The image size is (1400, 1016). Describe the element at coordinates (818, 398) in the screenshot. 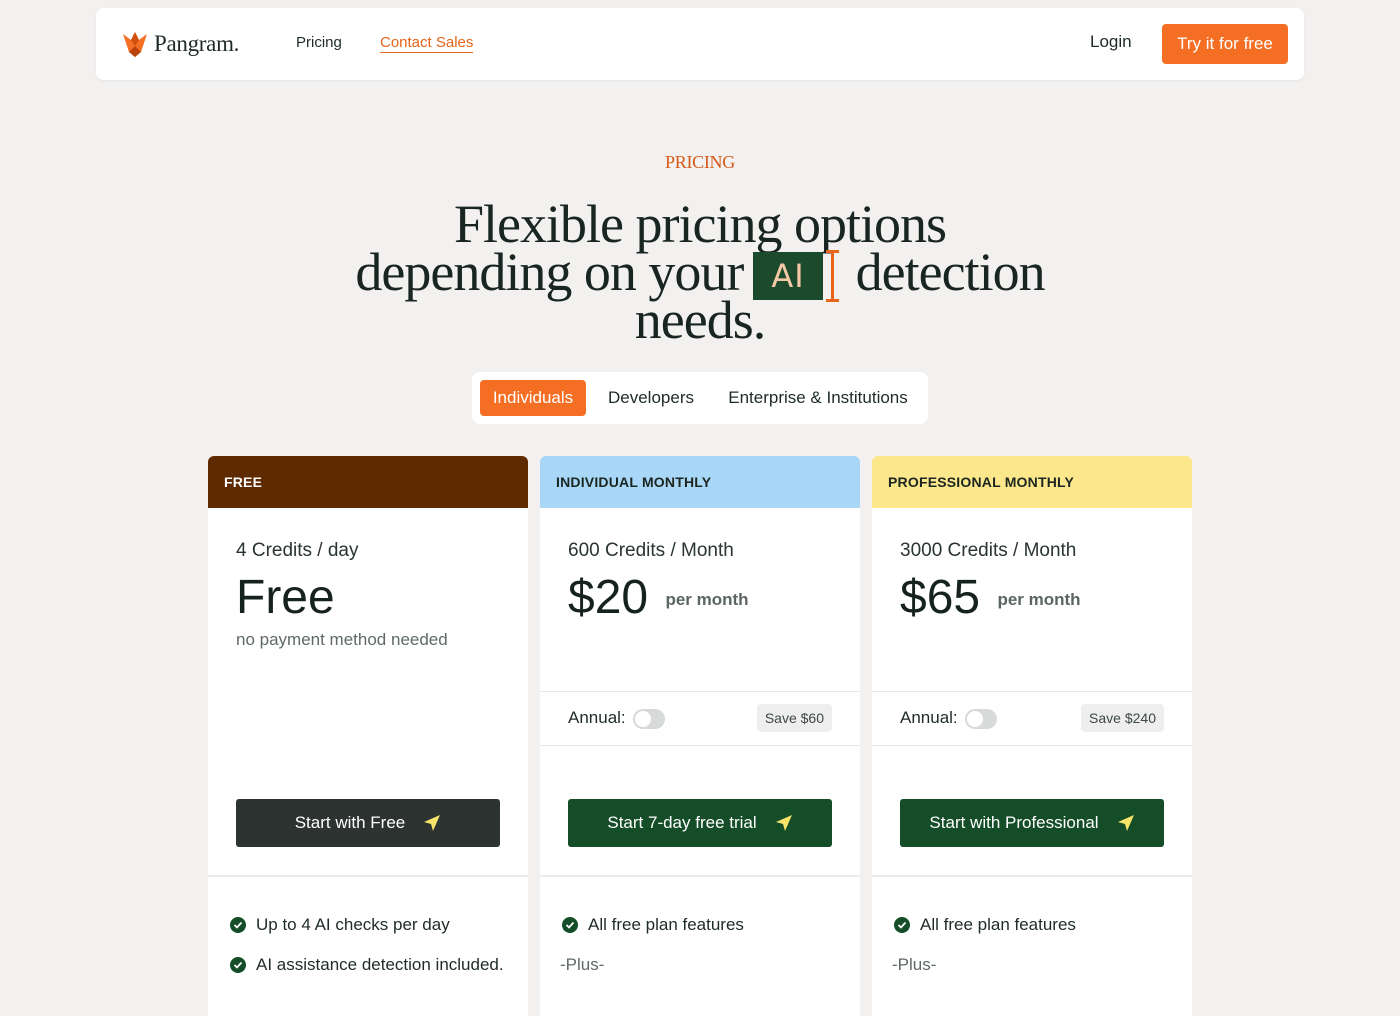

I see `tab-enterprise-institutions: Enterprise & Institutions` at that location.